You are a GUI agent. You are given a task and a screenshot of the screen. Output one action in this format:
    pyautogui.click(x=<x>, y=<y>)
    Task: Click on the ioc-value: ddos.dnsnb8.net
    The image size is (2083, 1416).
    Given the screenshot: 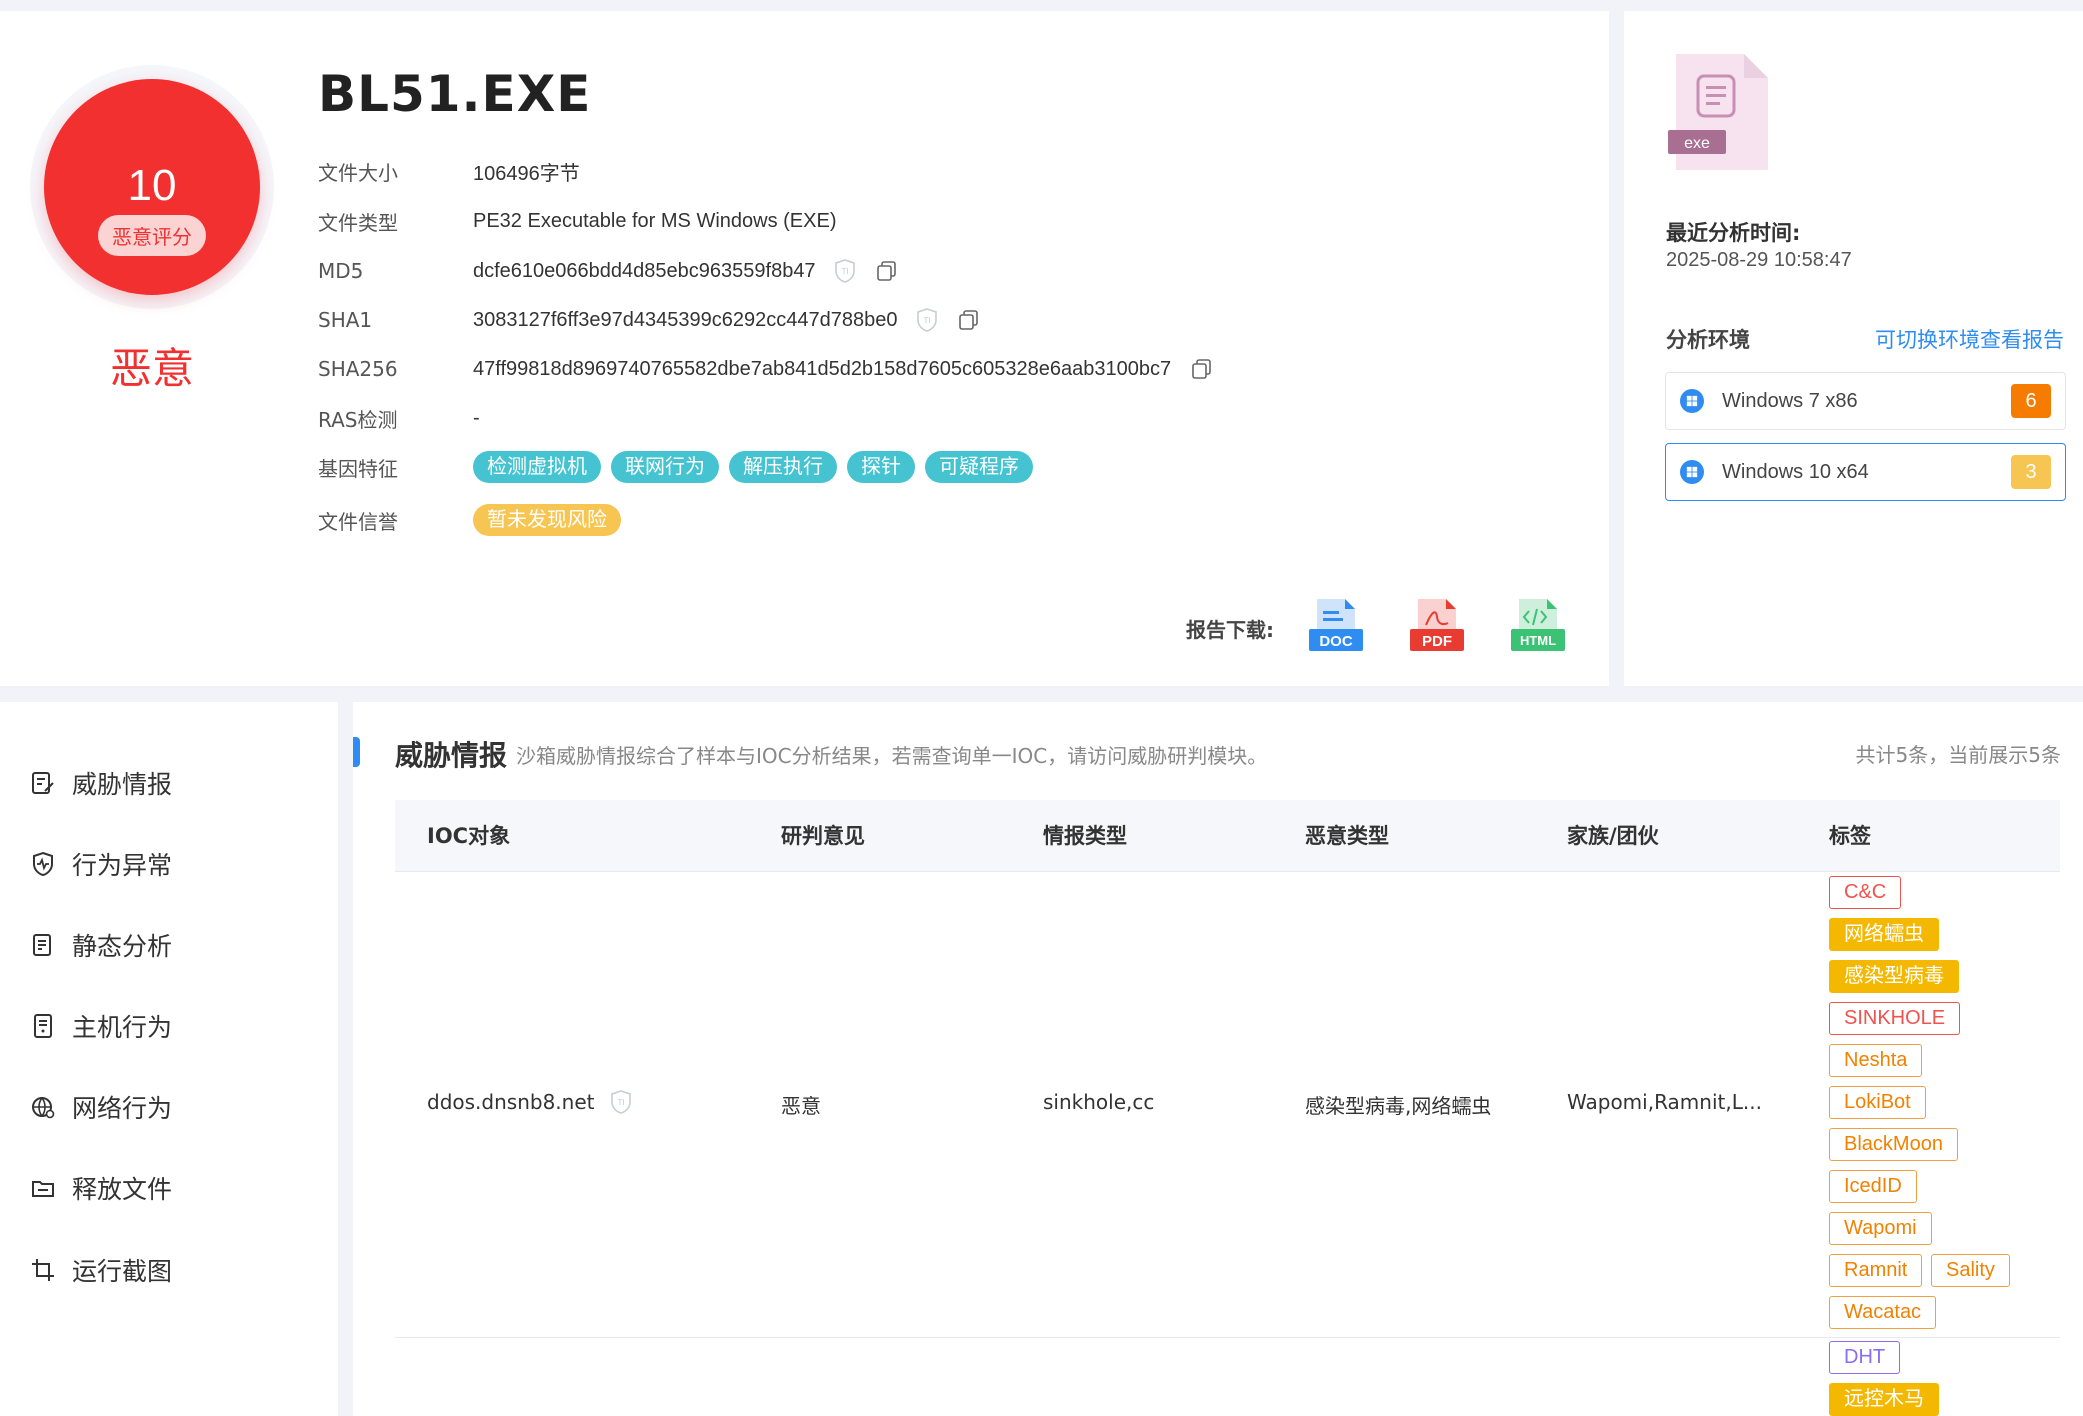 What is the action you would take?
    pyautogui.click(x=510, y=1102)
    